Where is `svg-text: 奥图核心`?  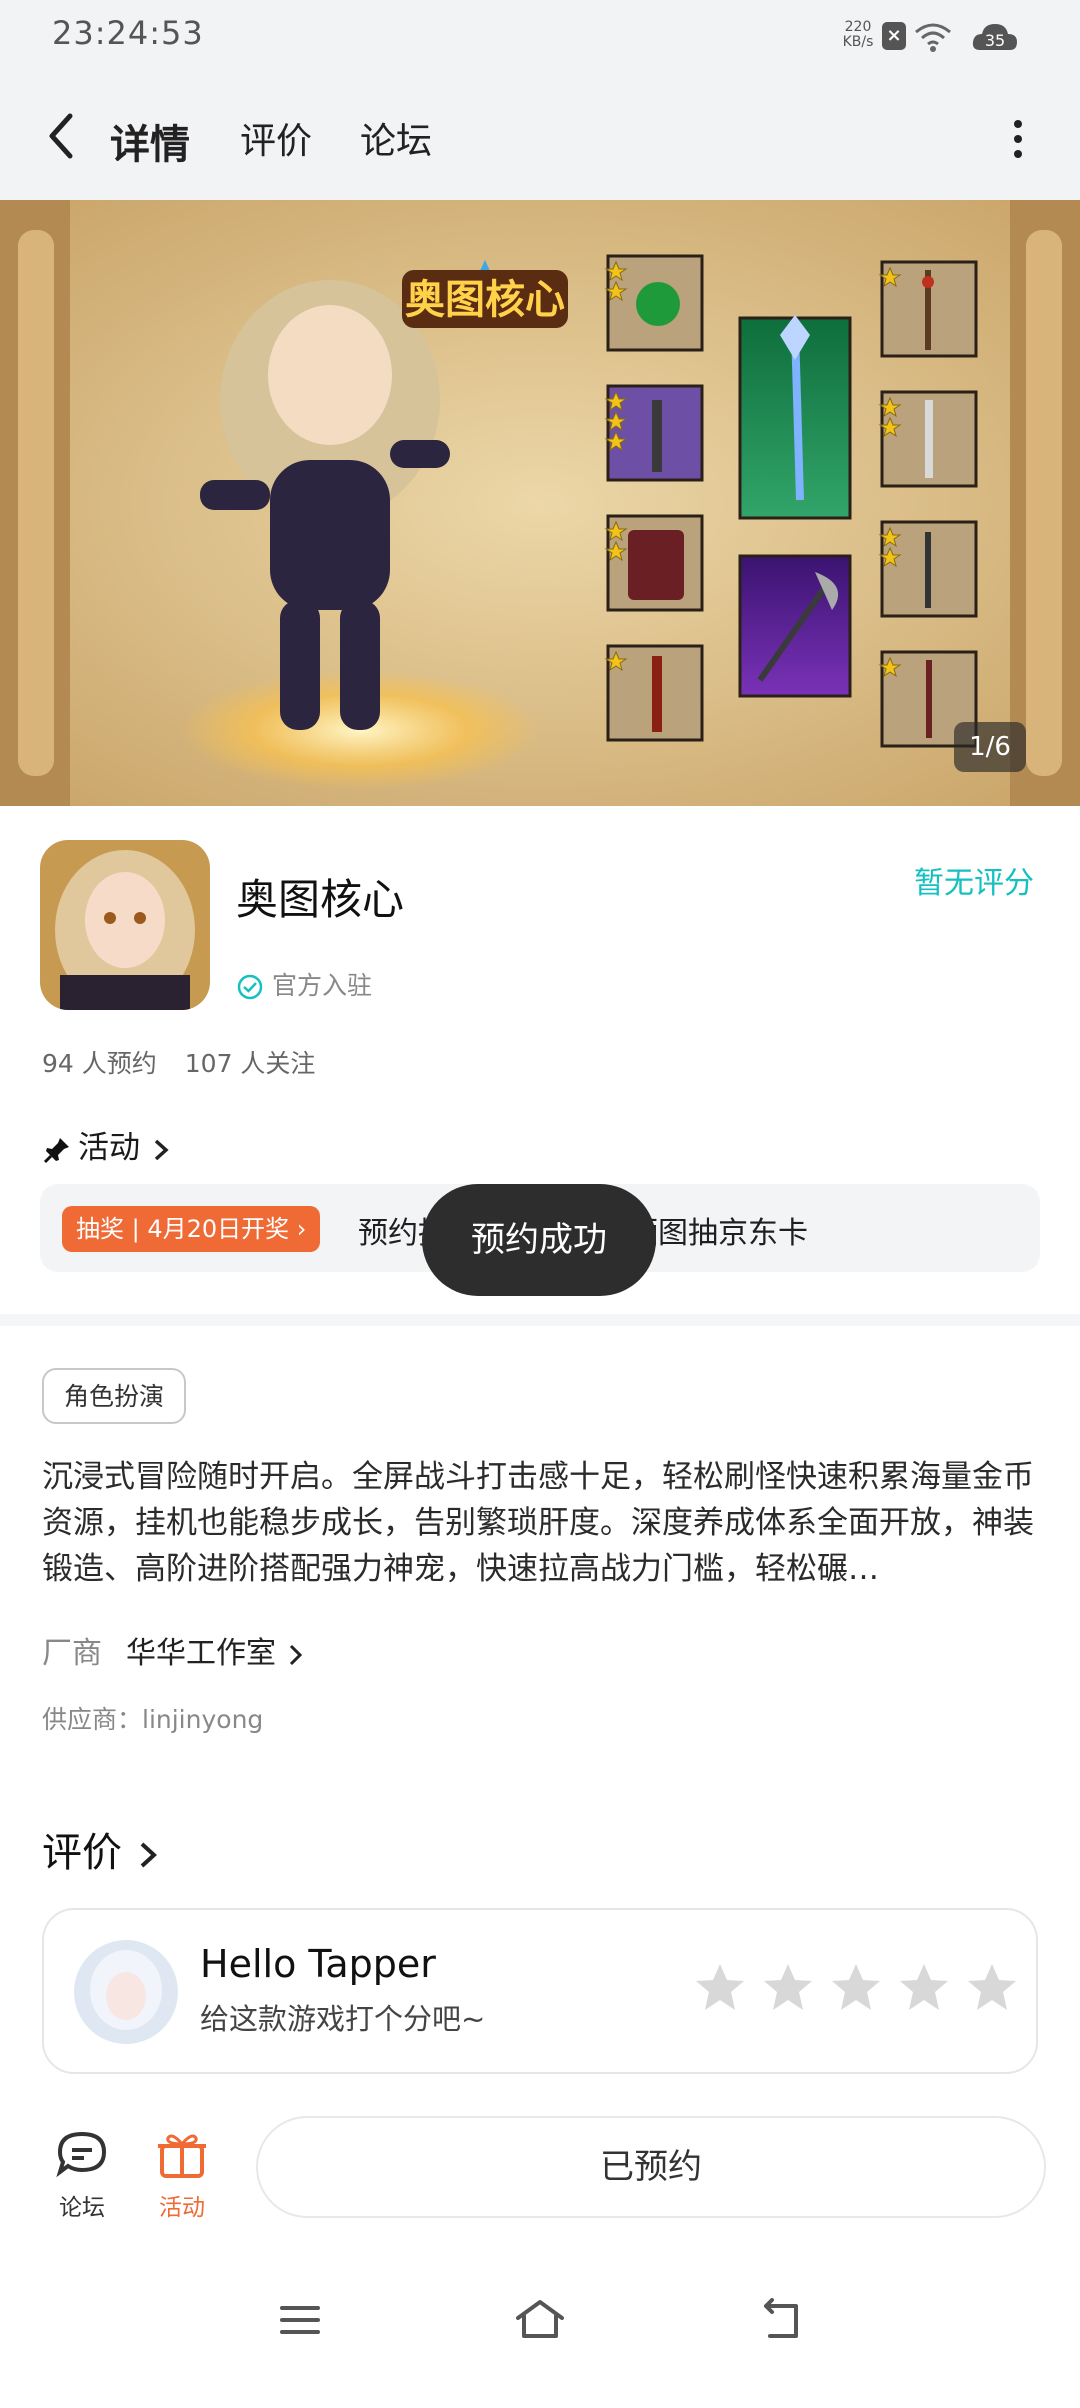 svg-text: 奥图核心 is located at coordinates (485, 300).